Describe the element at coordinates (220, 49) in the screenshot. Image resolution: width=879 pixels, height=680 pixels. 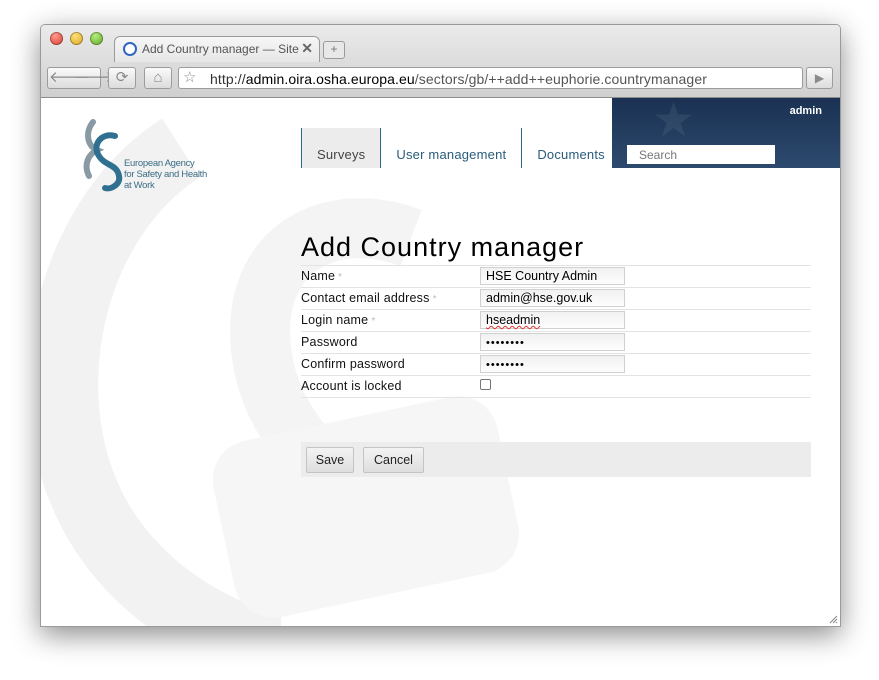
I see `tab-title: Add Country manager — Site` at that location.